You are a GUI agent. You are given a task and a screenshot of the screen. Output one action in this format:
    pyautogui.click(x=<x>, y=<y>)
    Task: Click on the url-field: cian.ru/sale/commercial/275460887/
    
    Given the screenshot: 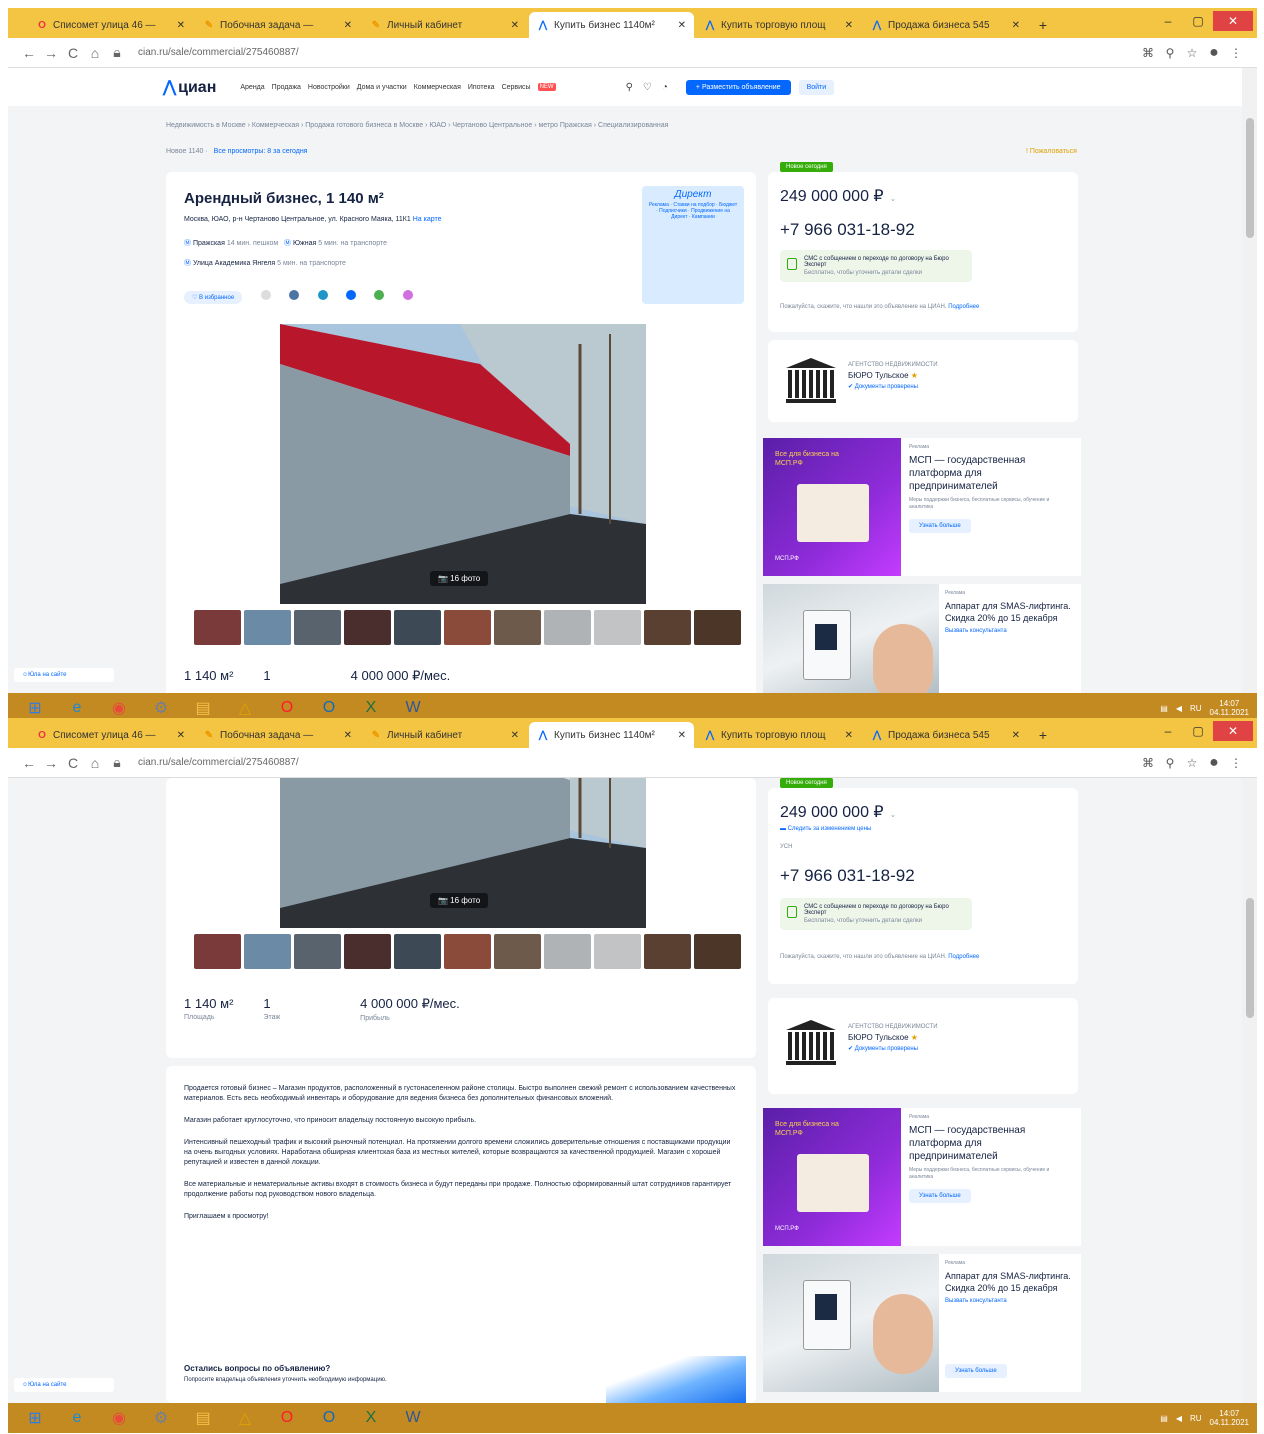 What is the action you would take?
    pyautogui.click(x=637, y=762)
    